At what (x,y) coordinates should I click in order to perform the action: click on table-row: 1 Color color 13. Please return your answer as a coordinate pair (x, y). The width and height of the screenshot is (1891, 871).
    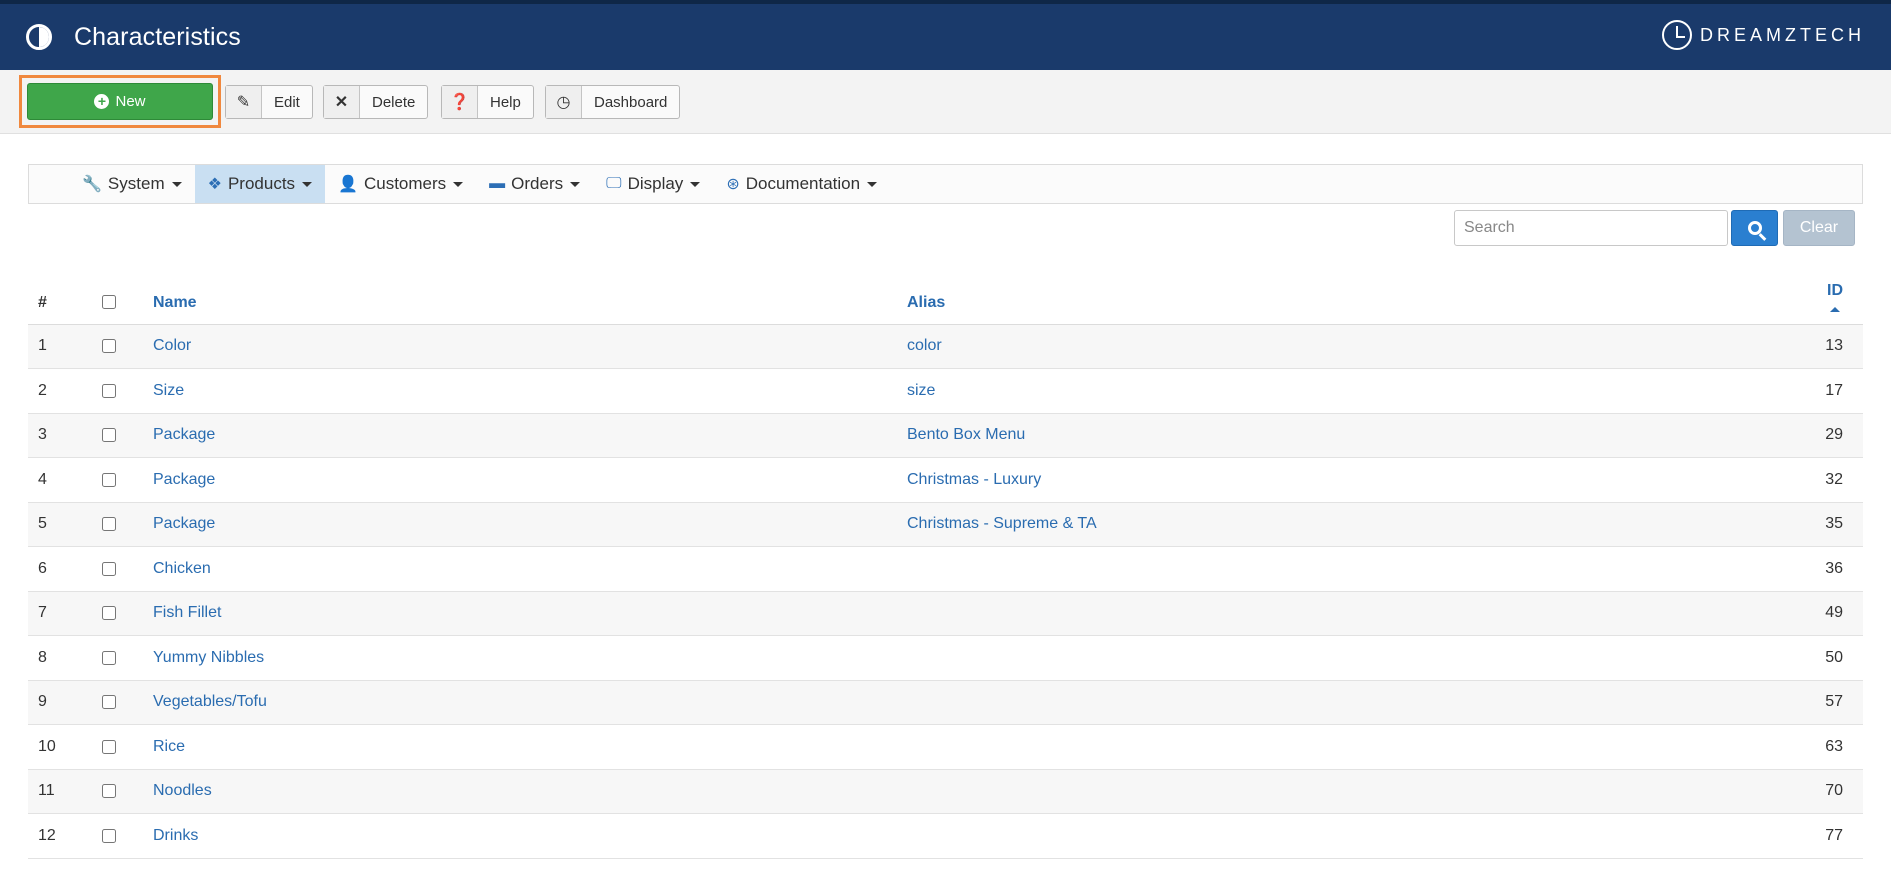
    Looking at the image, I should click on (945, 346).